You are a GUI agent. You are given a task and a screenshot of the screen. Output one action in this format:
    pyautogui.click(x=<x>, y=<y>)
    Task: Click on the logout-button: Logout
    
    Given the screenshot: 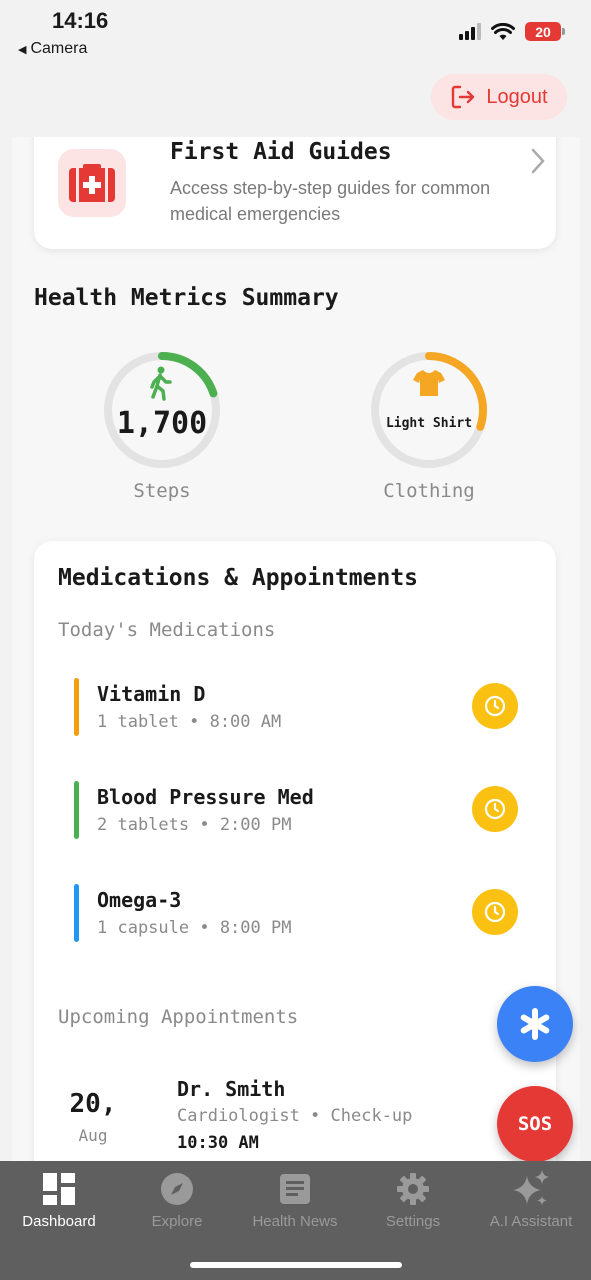 What is the action you would take?
    pyautogui.click(x=499, y=97)
    